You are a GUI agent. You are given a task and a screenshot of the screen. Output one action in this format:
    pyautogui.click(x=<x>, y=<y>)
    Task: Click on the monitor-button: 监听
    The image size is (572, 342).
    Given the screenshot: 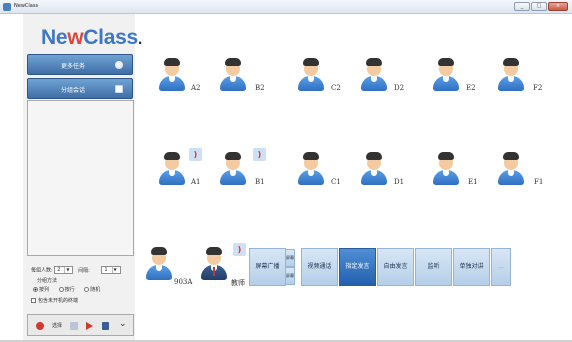 What is the action you would take?
    pyautogui.click(x=433, y=267)
    